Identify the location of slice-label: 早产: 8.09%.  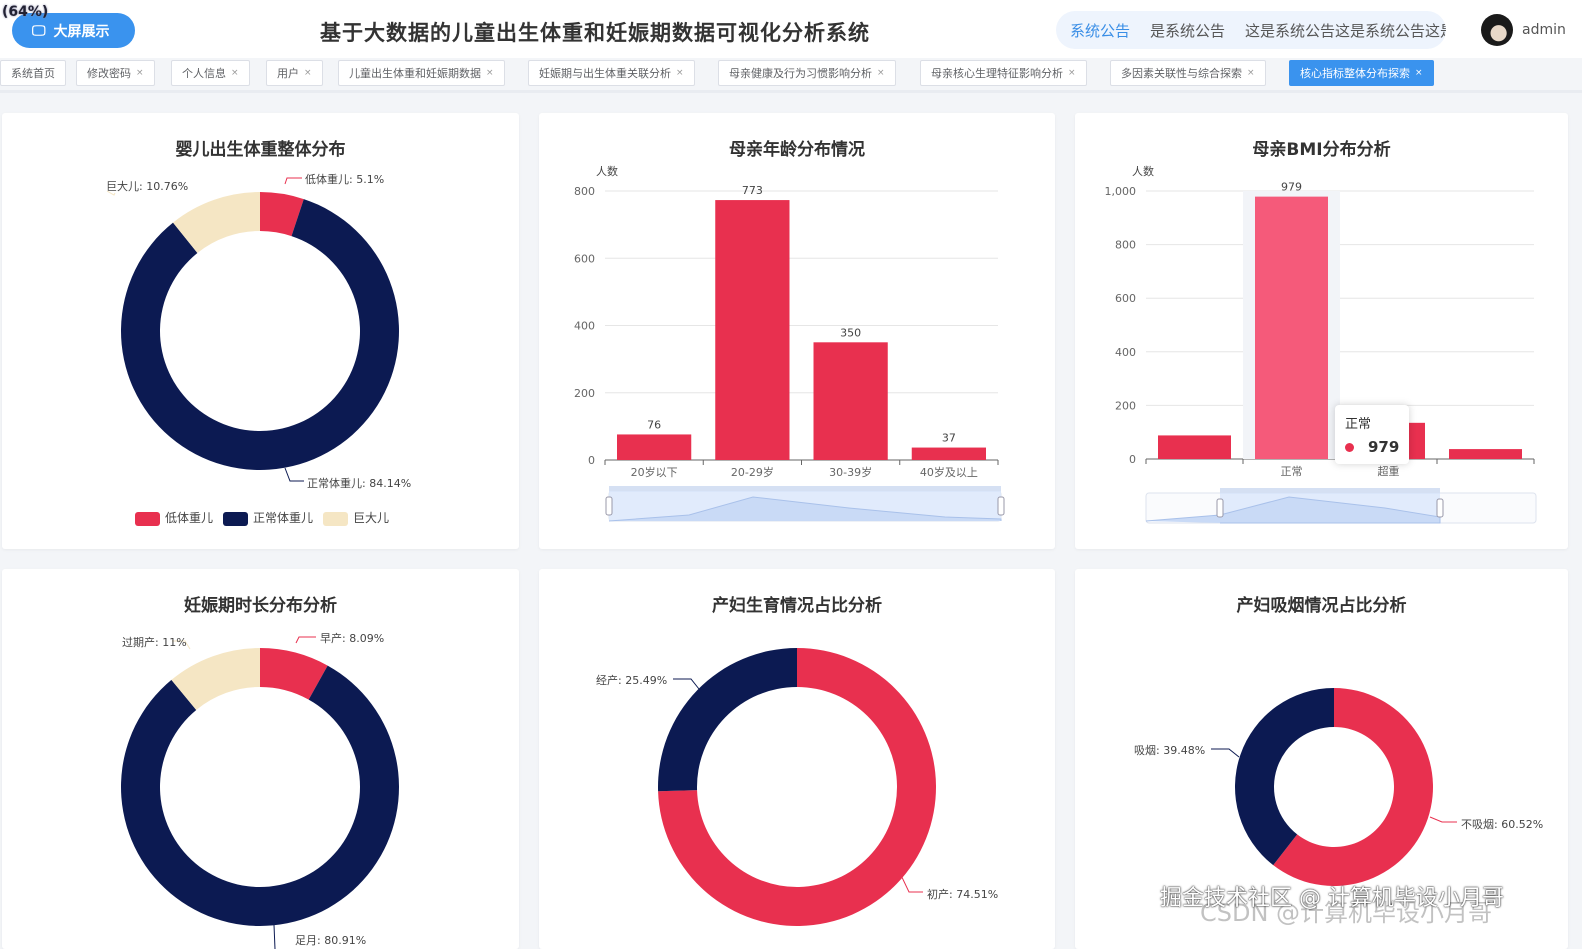
(352, 638).